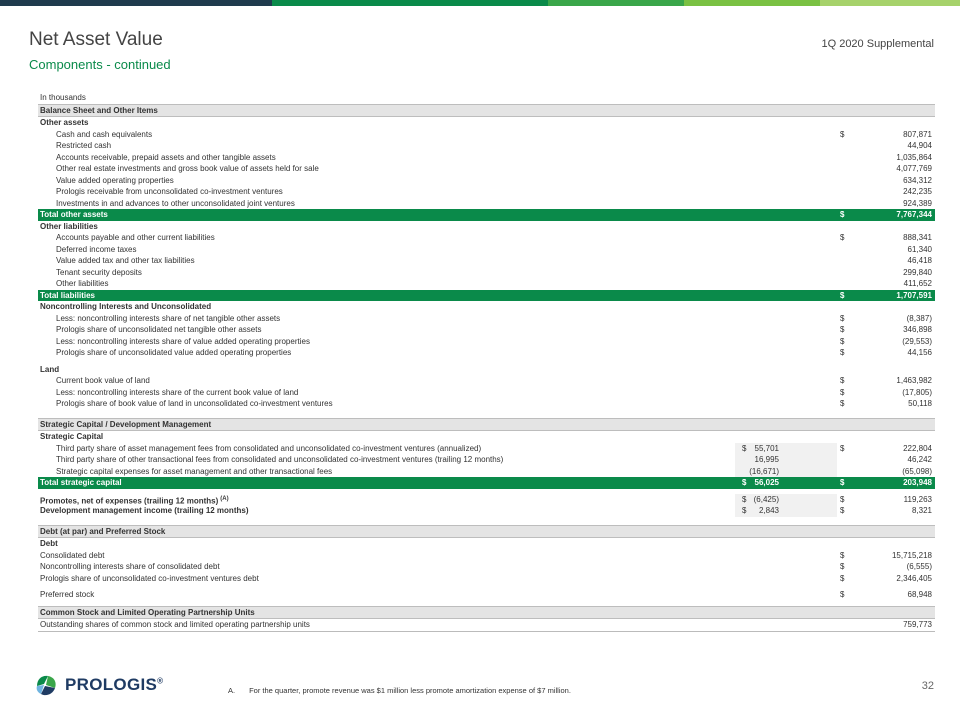 The height and width of the screenshot is (720, 960). I want to click on row-value: 1,035,864, so click(914, 157).